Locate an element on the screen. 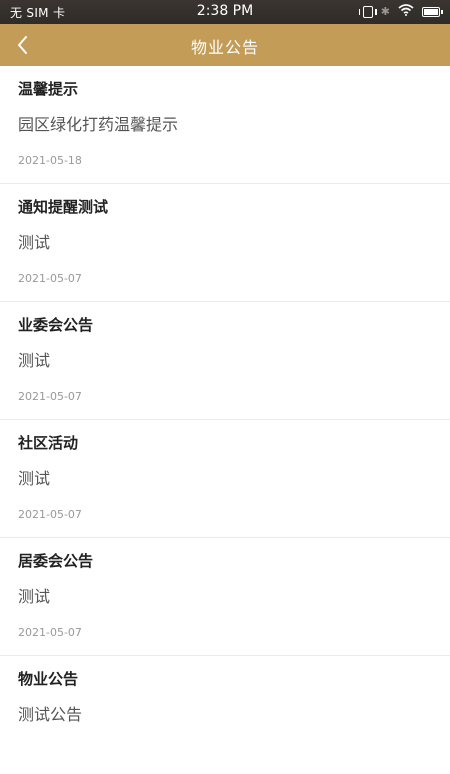 The image size is (450, 774). bluetooth-icon: ✱ is located at coordinates (385, 11).